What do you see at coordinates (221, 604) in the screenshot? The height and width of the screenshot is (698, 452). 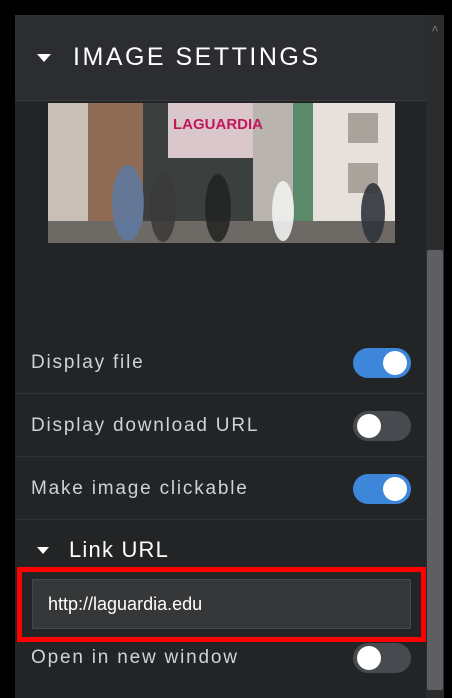 I see `link-url-input` at bounding box center [221, 604].